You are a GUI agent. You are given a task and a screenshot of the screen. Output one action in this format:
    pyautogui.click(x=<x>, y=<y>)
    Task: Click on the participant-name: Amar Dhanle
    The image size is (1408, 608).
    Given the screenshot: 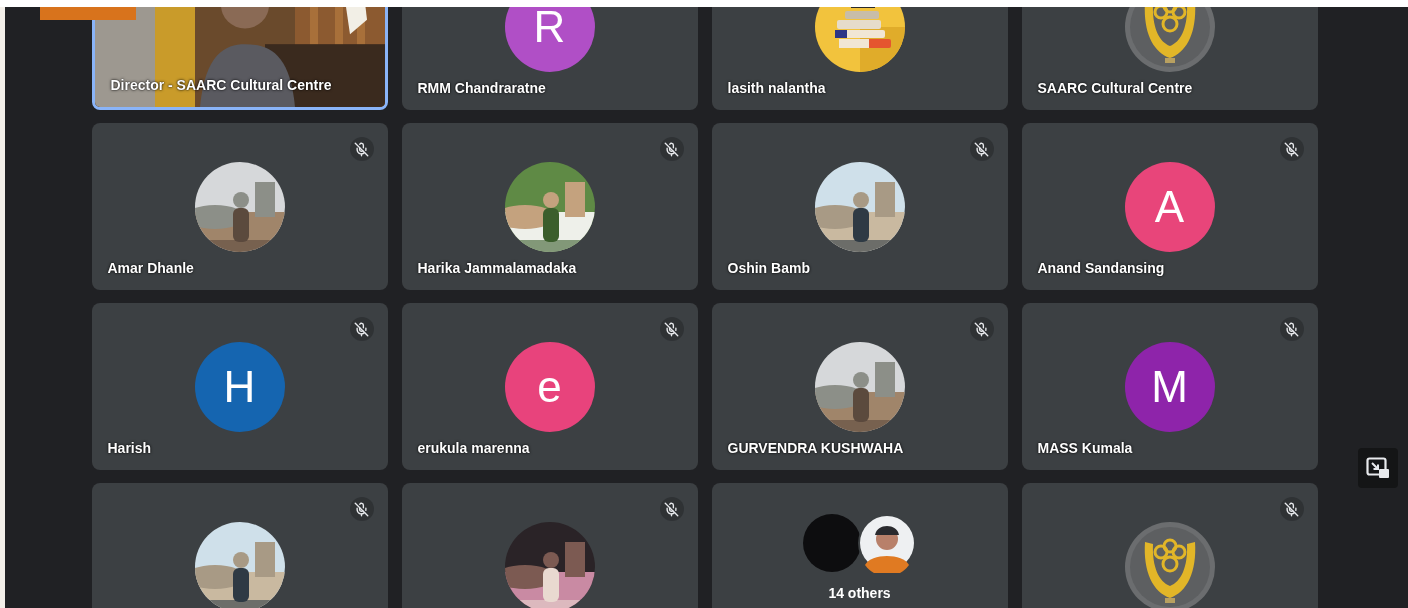 What is the action you would take?
    pyautogui.click(x=150, y=268)
    